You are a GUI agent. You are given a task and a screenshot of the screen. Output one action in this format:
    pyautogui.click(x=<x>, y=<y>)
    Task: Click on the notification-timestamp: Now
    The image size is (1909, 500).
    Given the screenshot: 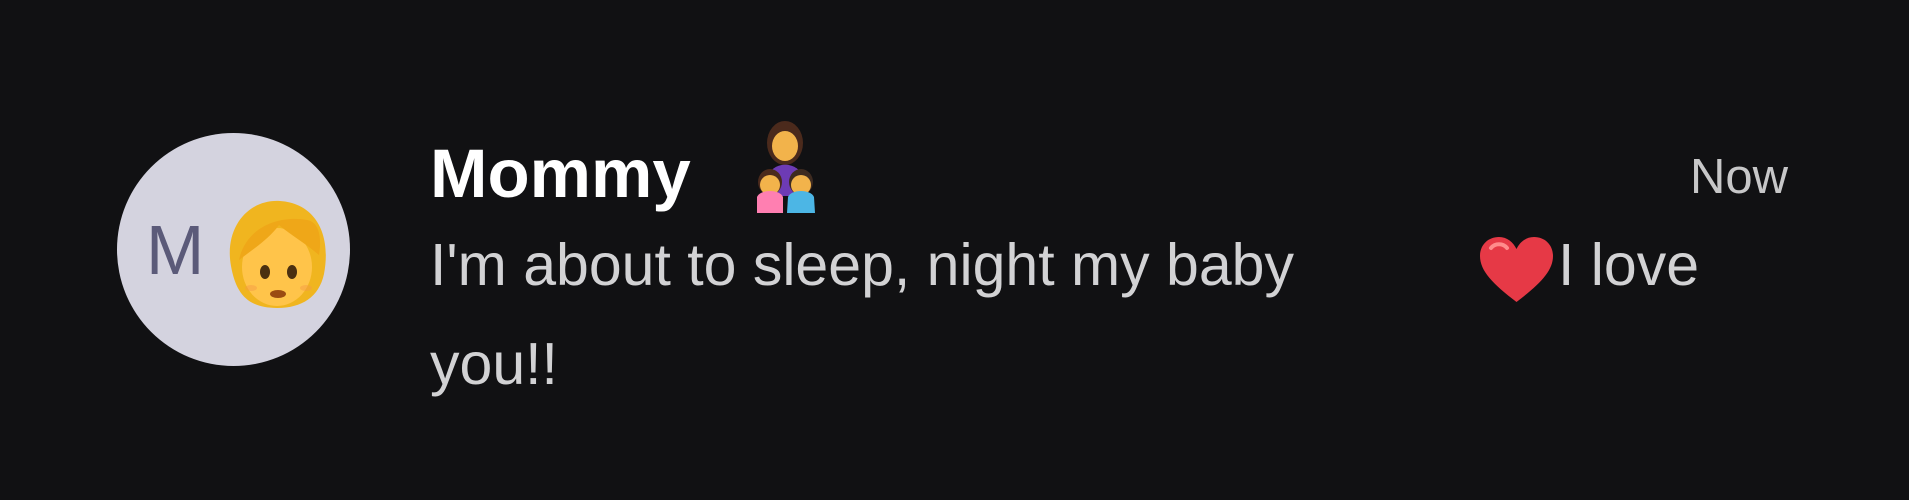 What is the action you would take?
    pyautogui.click(x=1738, y=177)
    